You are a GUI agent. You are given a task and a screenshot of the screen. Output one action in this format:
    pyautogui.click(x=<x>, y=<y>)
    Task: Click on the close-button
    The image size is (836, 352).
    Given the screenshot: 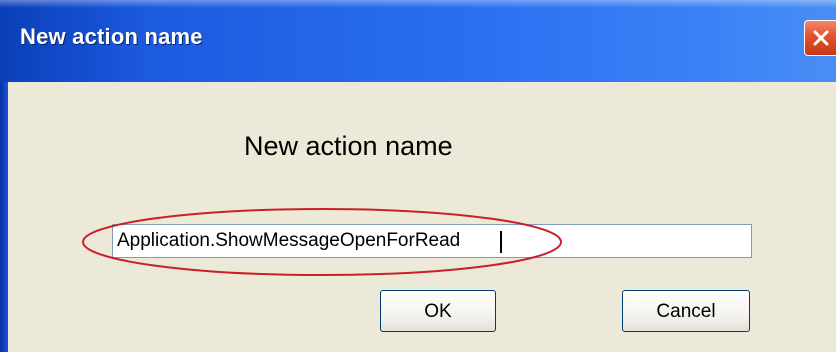 What is the action you would take?
    pyautogui.click(x=820, y=38)
    